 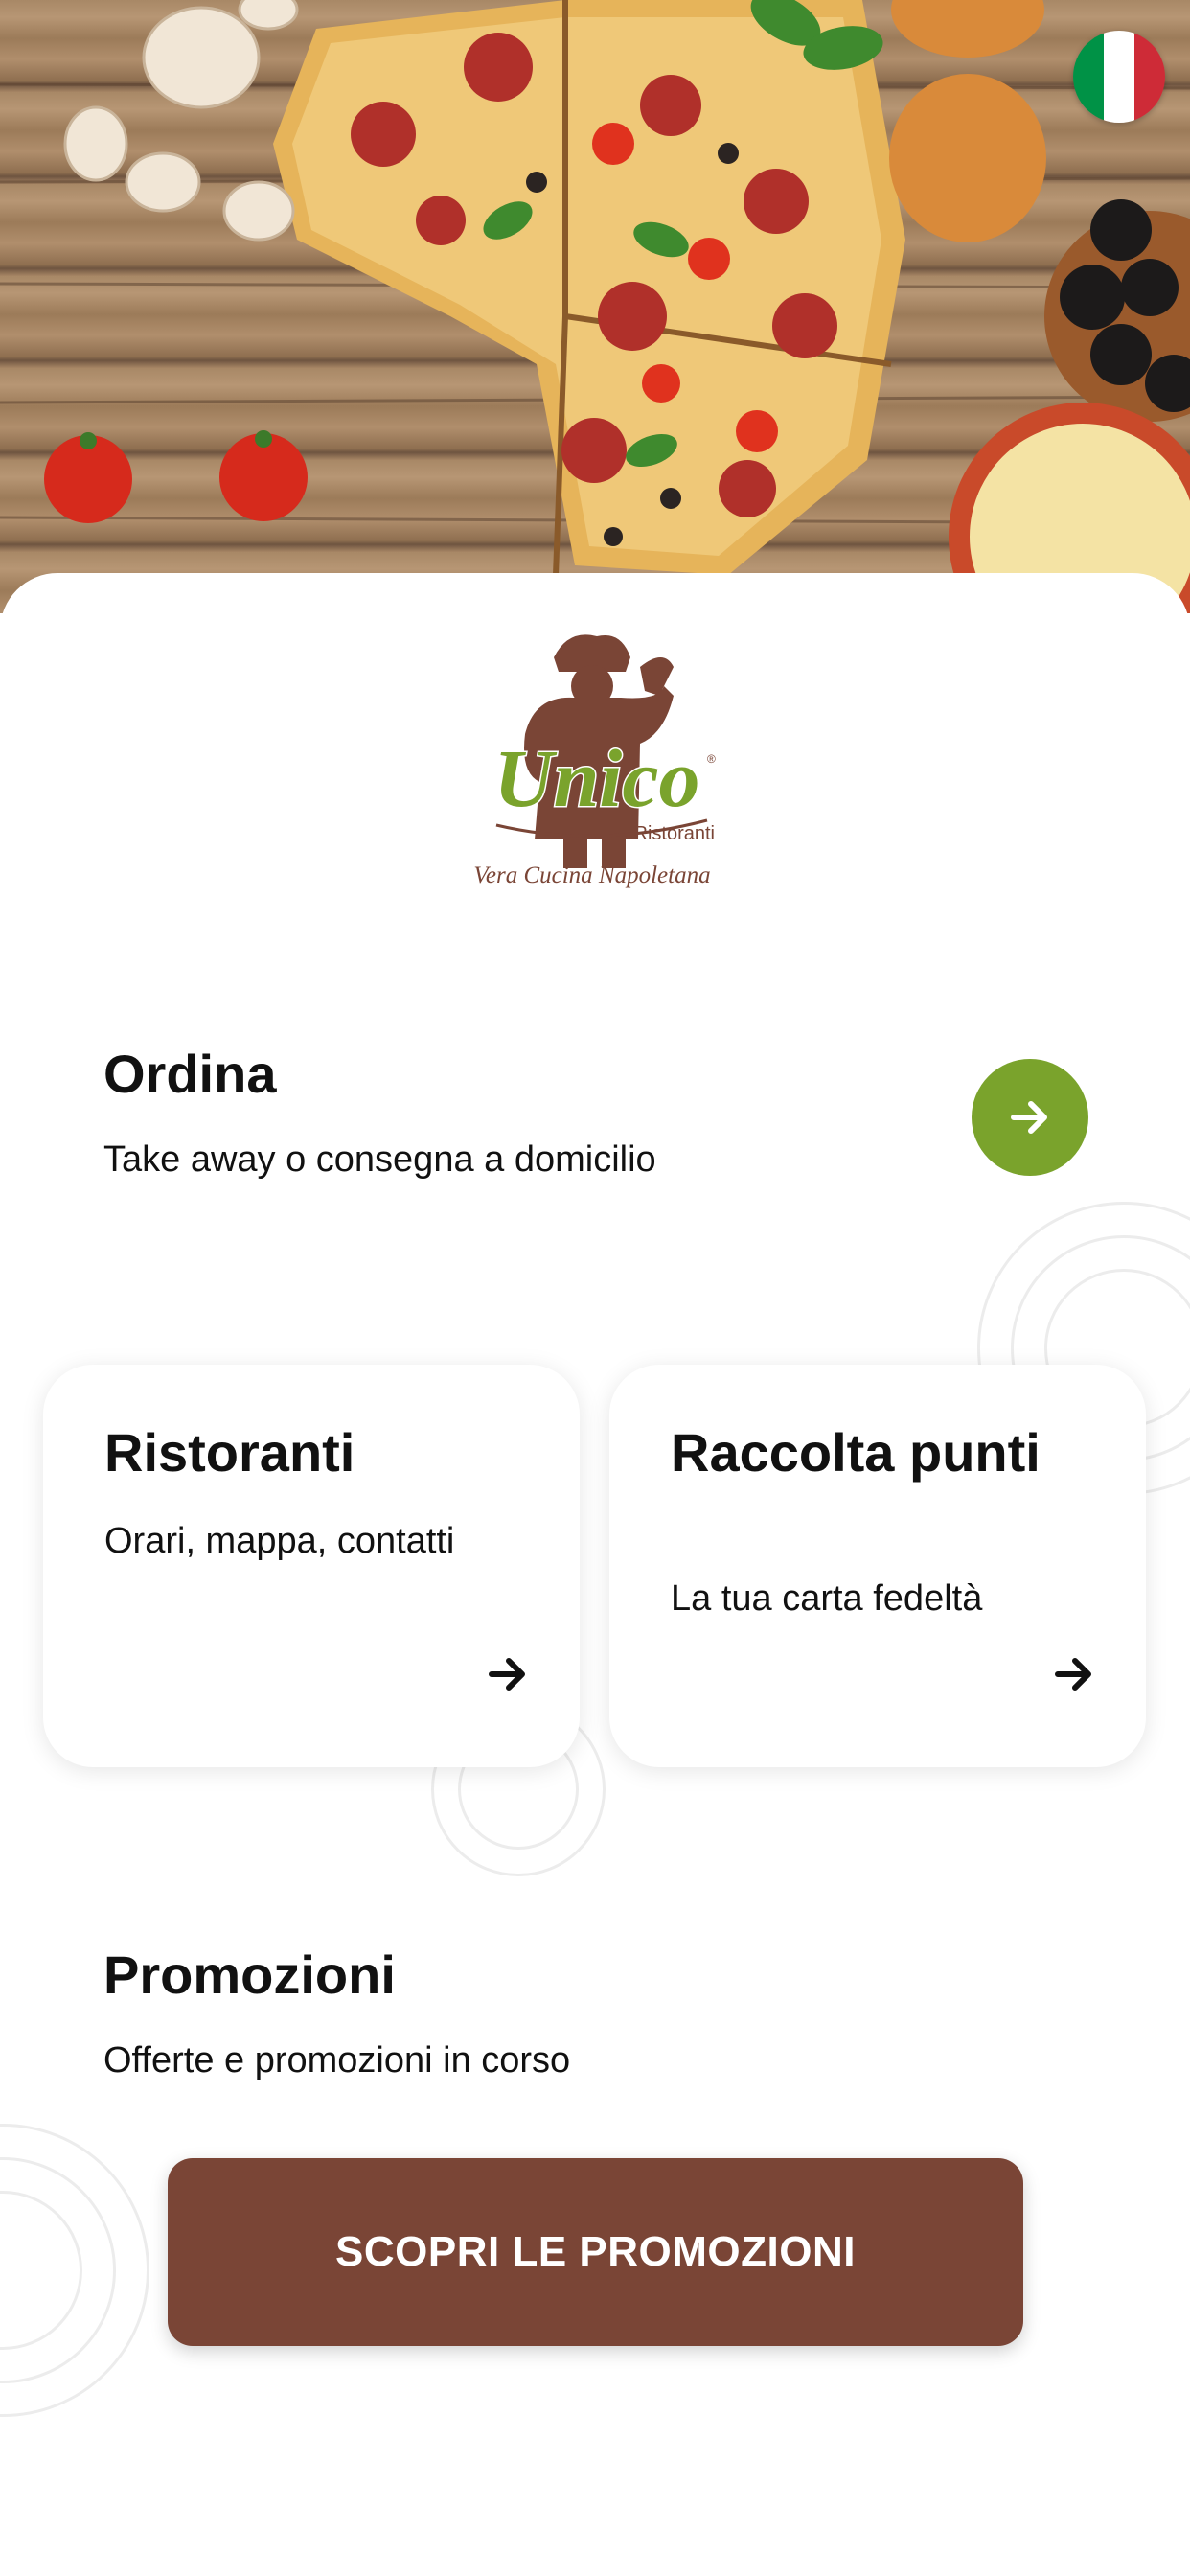 I want to click on logo-subtext: Ristoranti, so click(x=674, y=833).